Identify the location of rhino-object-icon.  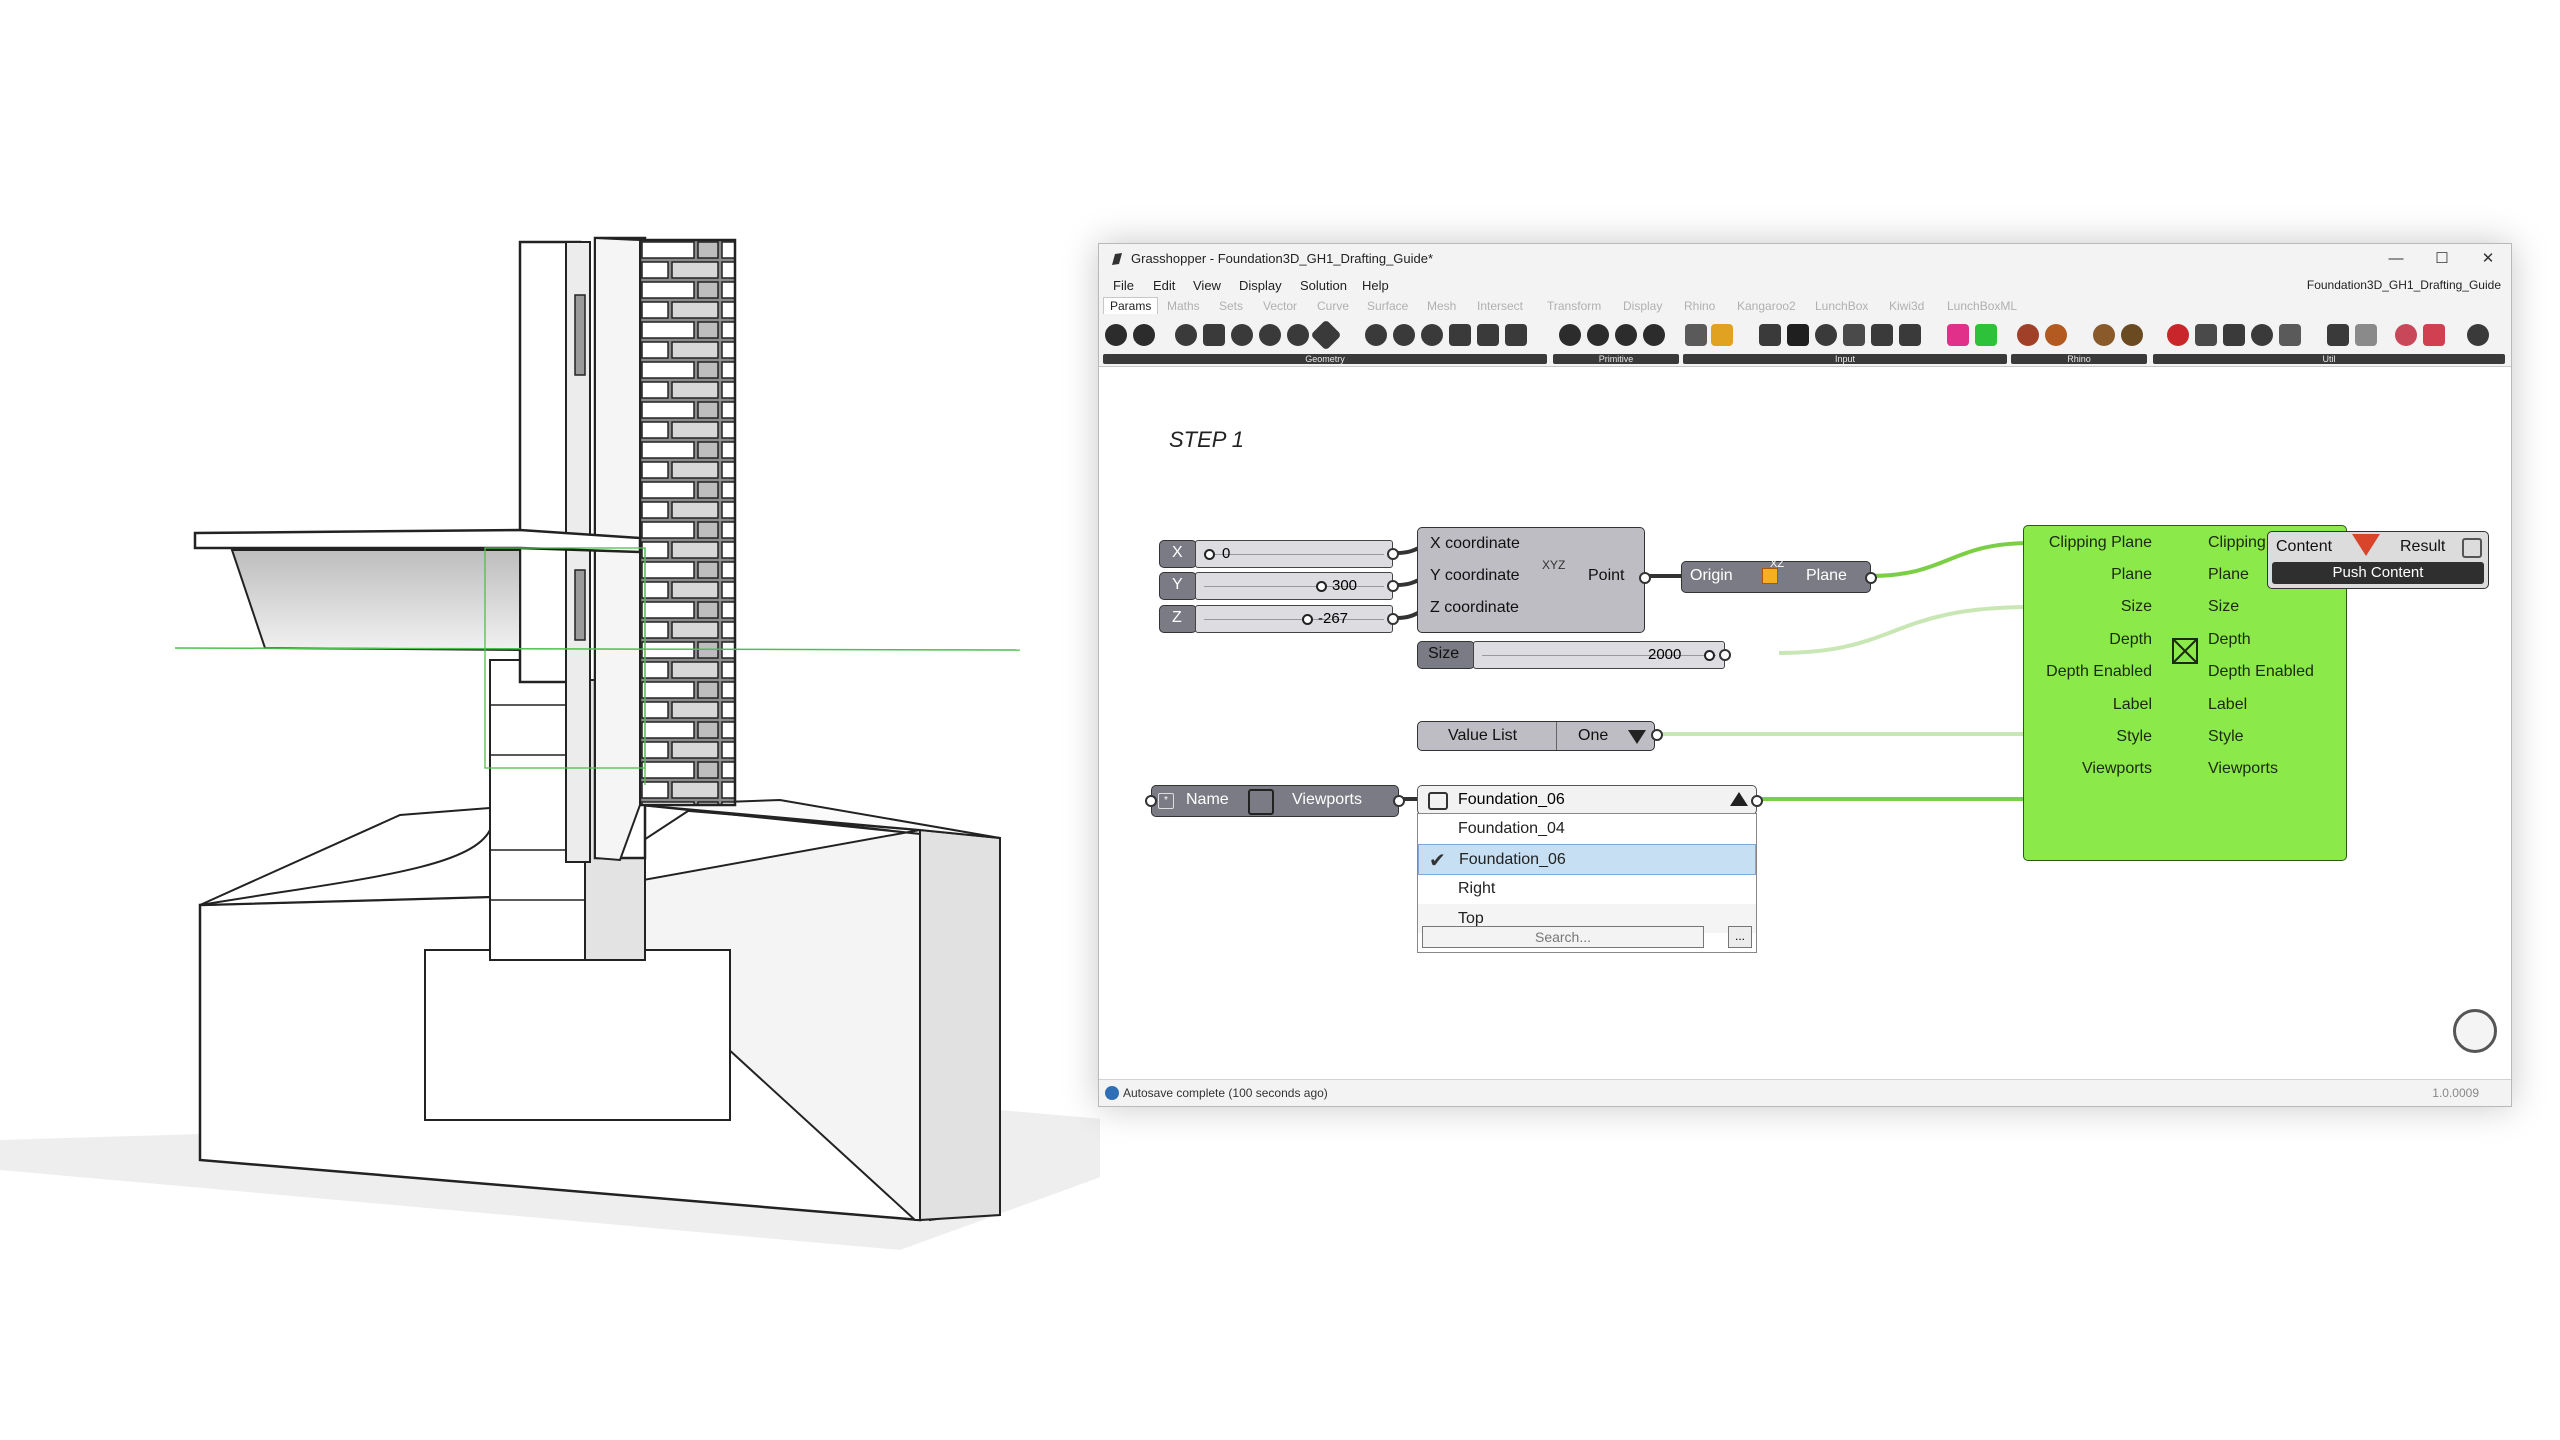
(2028, 335).